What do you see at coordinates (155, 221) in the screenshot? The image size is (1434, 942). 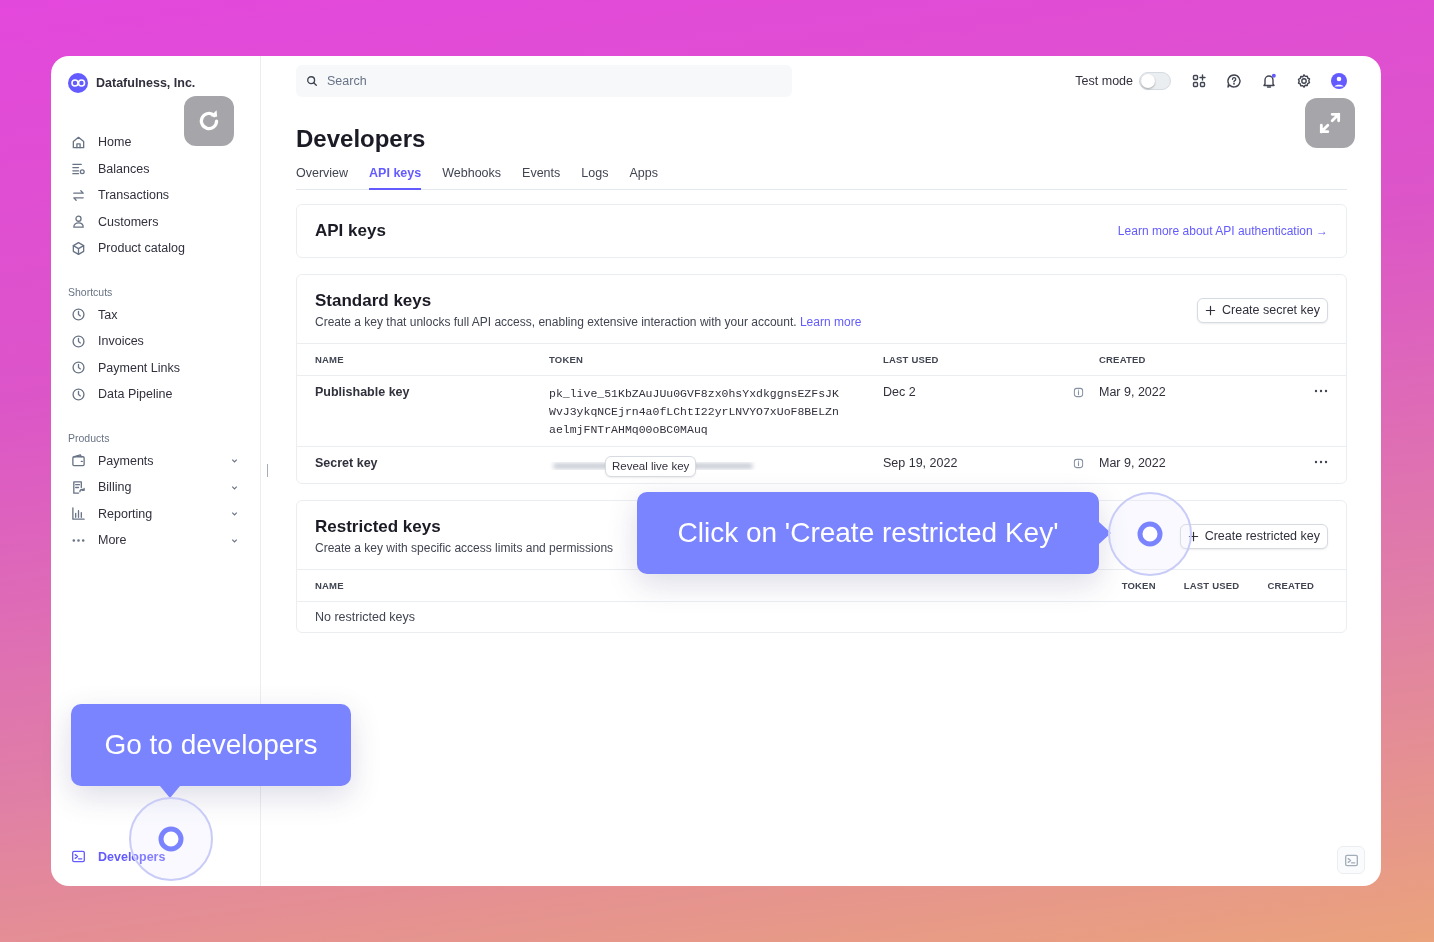 I see `sidebar-item: Customers` at bounding box center [155, 221].